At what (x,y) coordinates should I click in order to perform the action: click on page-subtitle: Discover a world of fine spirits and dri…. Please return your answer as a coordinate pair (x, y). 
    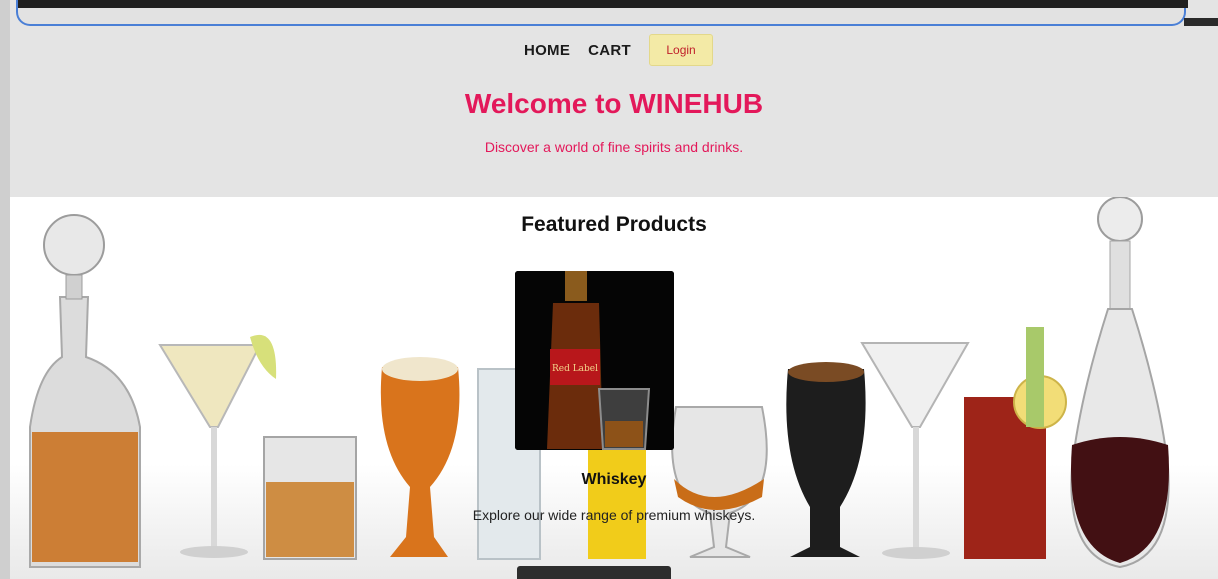
    Looking at the image, I should click on (614, 147).